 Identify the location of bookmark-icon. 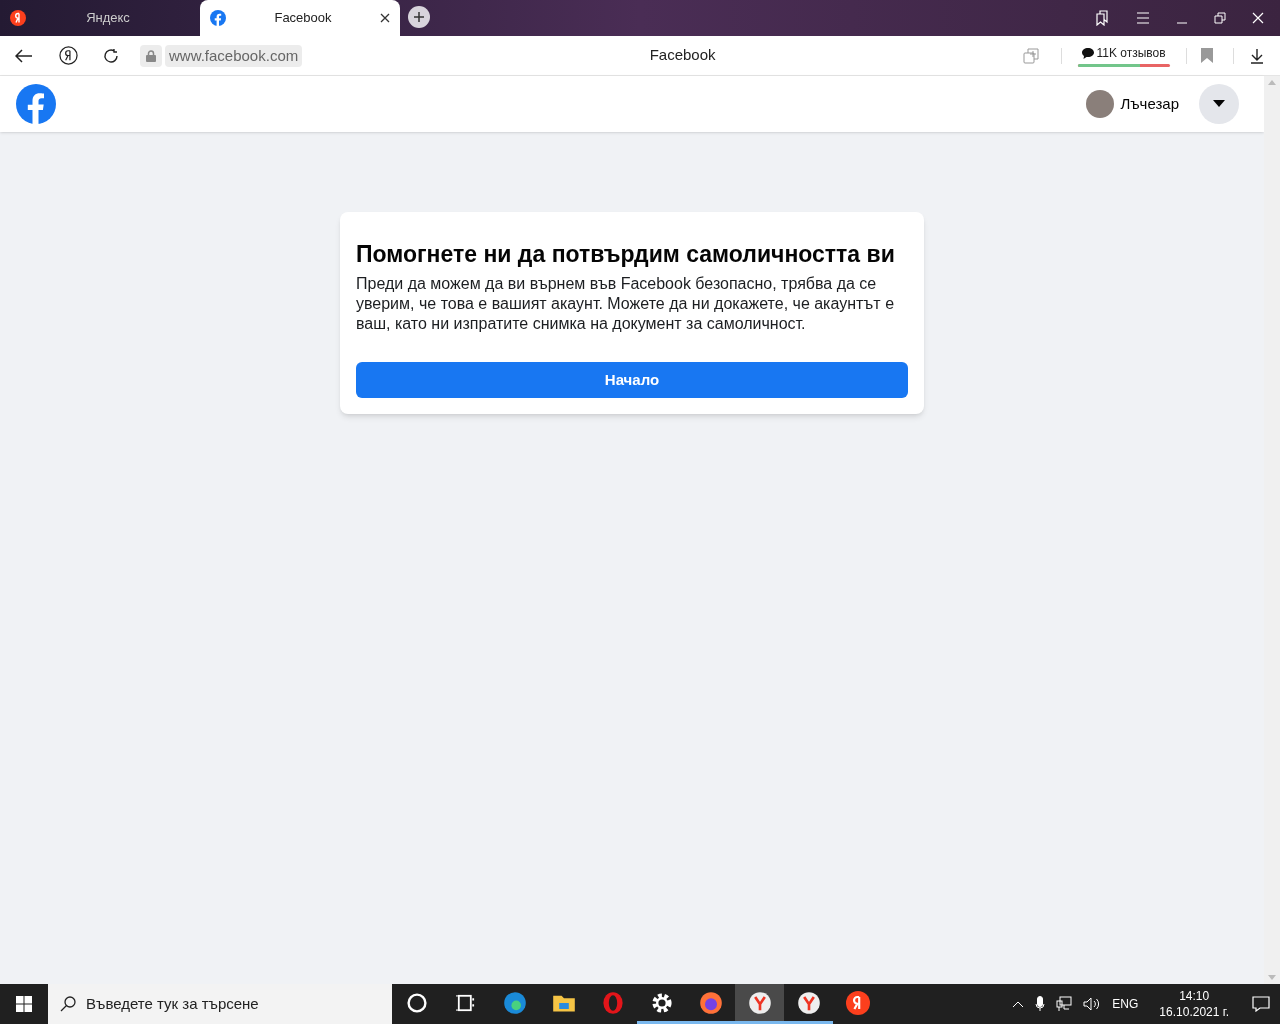
(1207, 55).